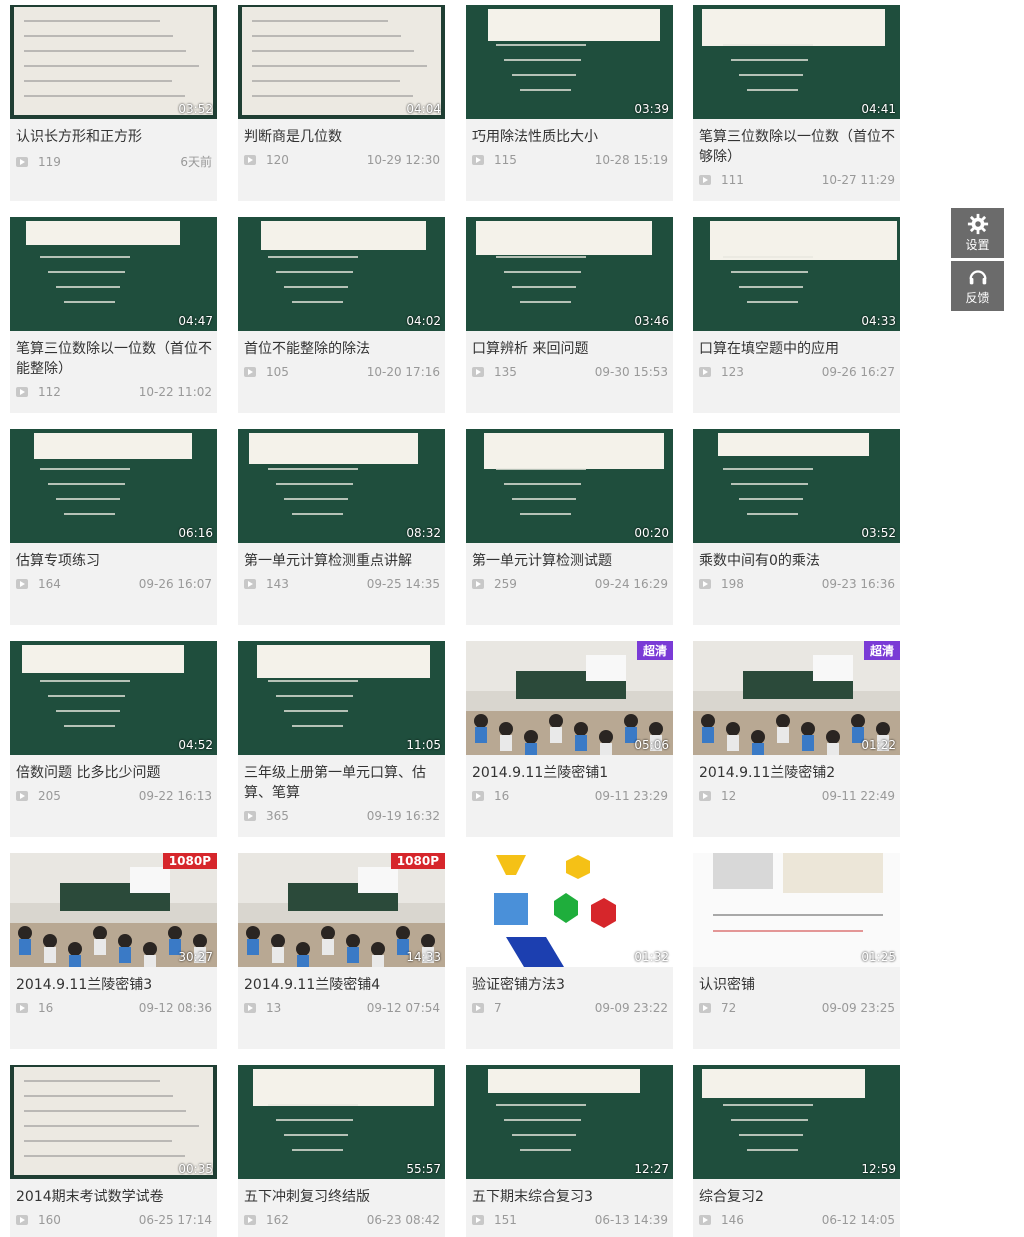  I want to click on video-card: 04:02 首位不能整除的除法 105 10-20 17:16, so click(341, 315).